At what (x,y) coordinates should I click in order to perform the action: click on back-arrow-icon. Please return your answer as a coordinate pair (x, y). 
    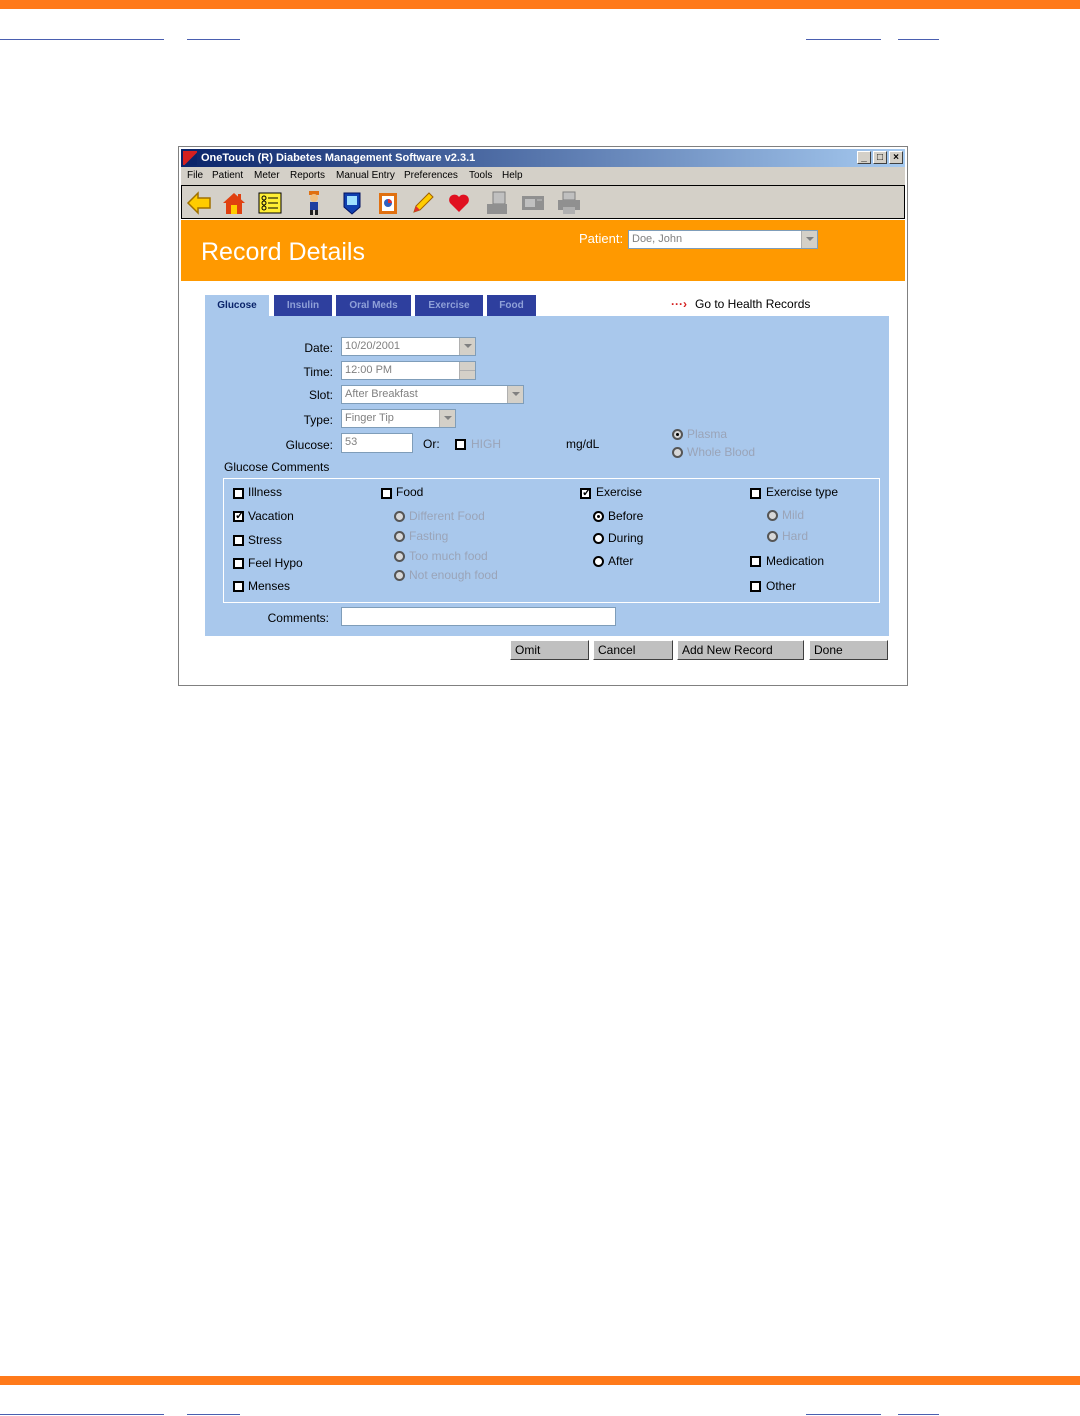
    Looking at the image, I should click on (199, 203).